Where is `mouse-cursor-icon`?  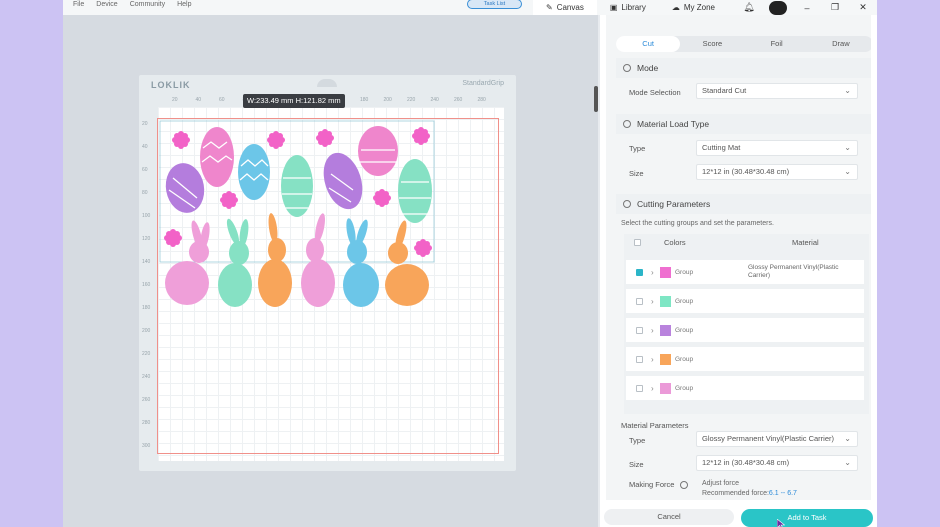
mouse-cursor-icon is located at coordinates (781, 523).